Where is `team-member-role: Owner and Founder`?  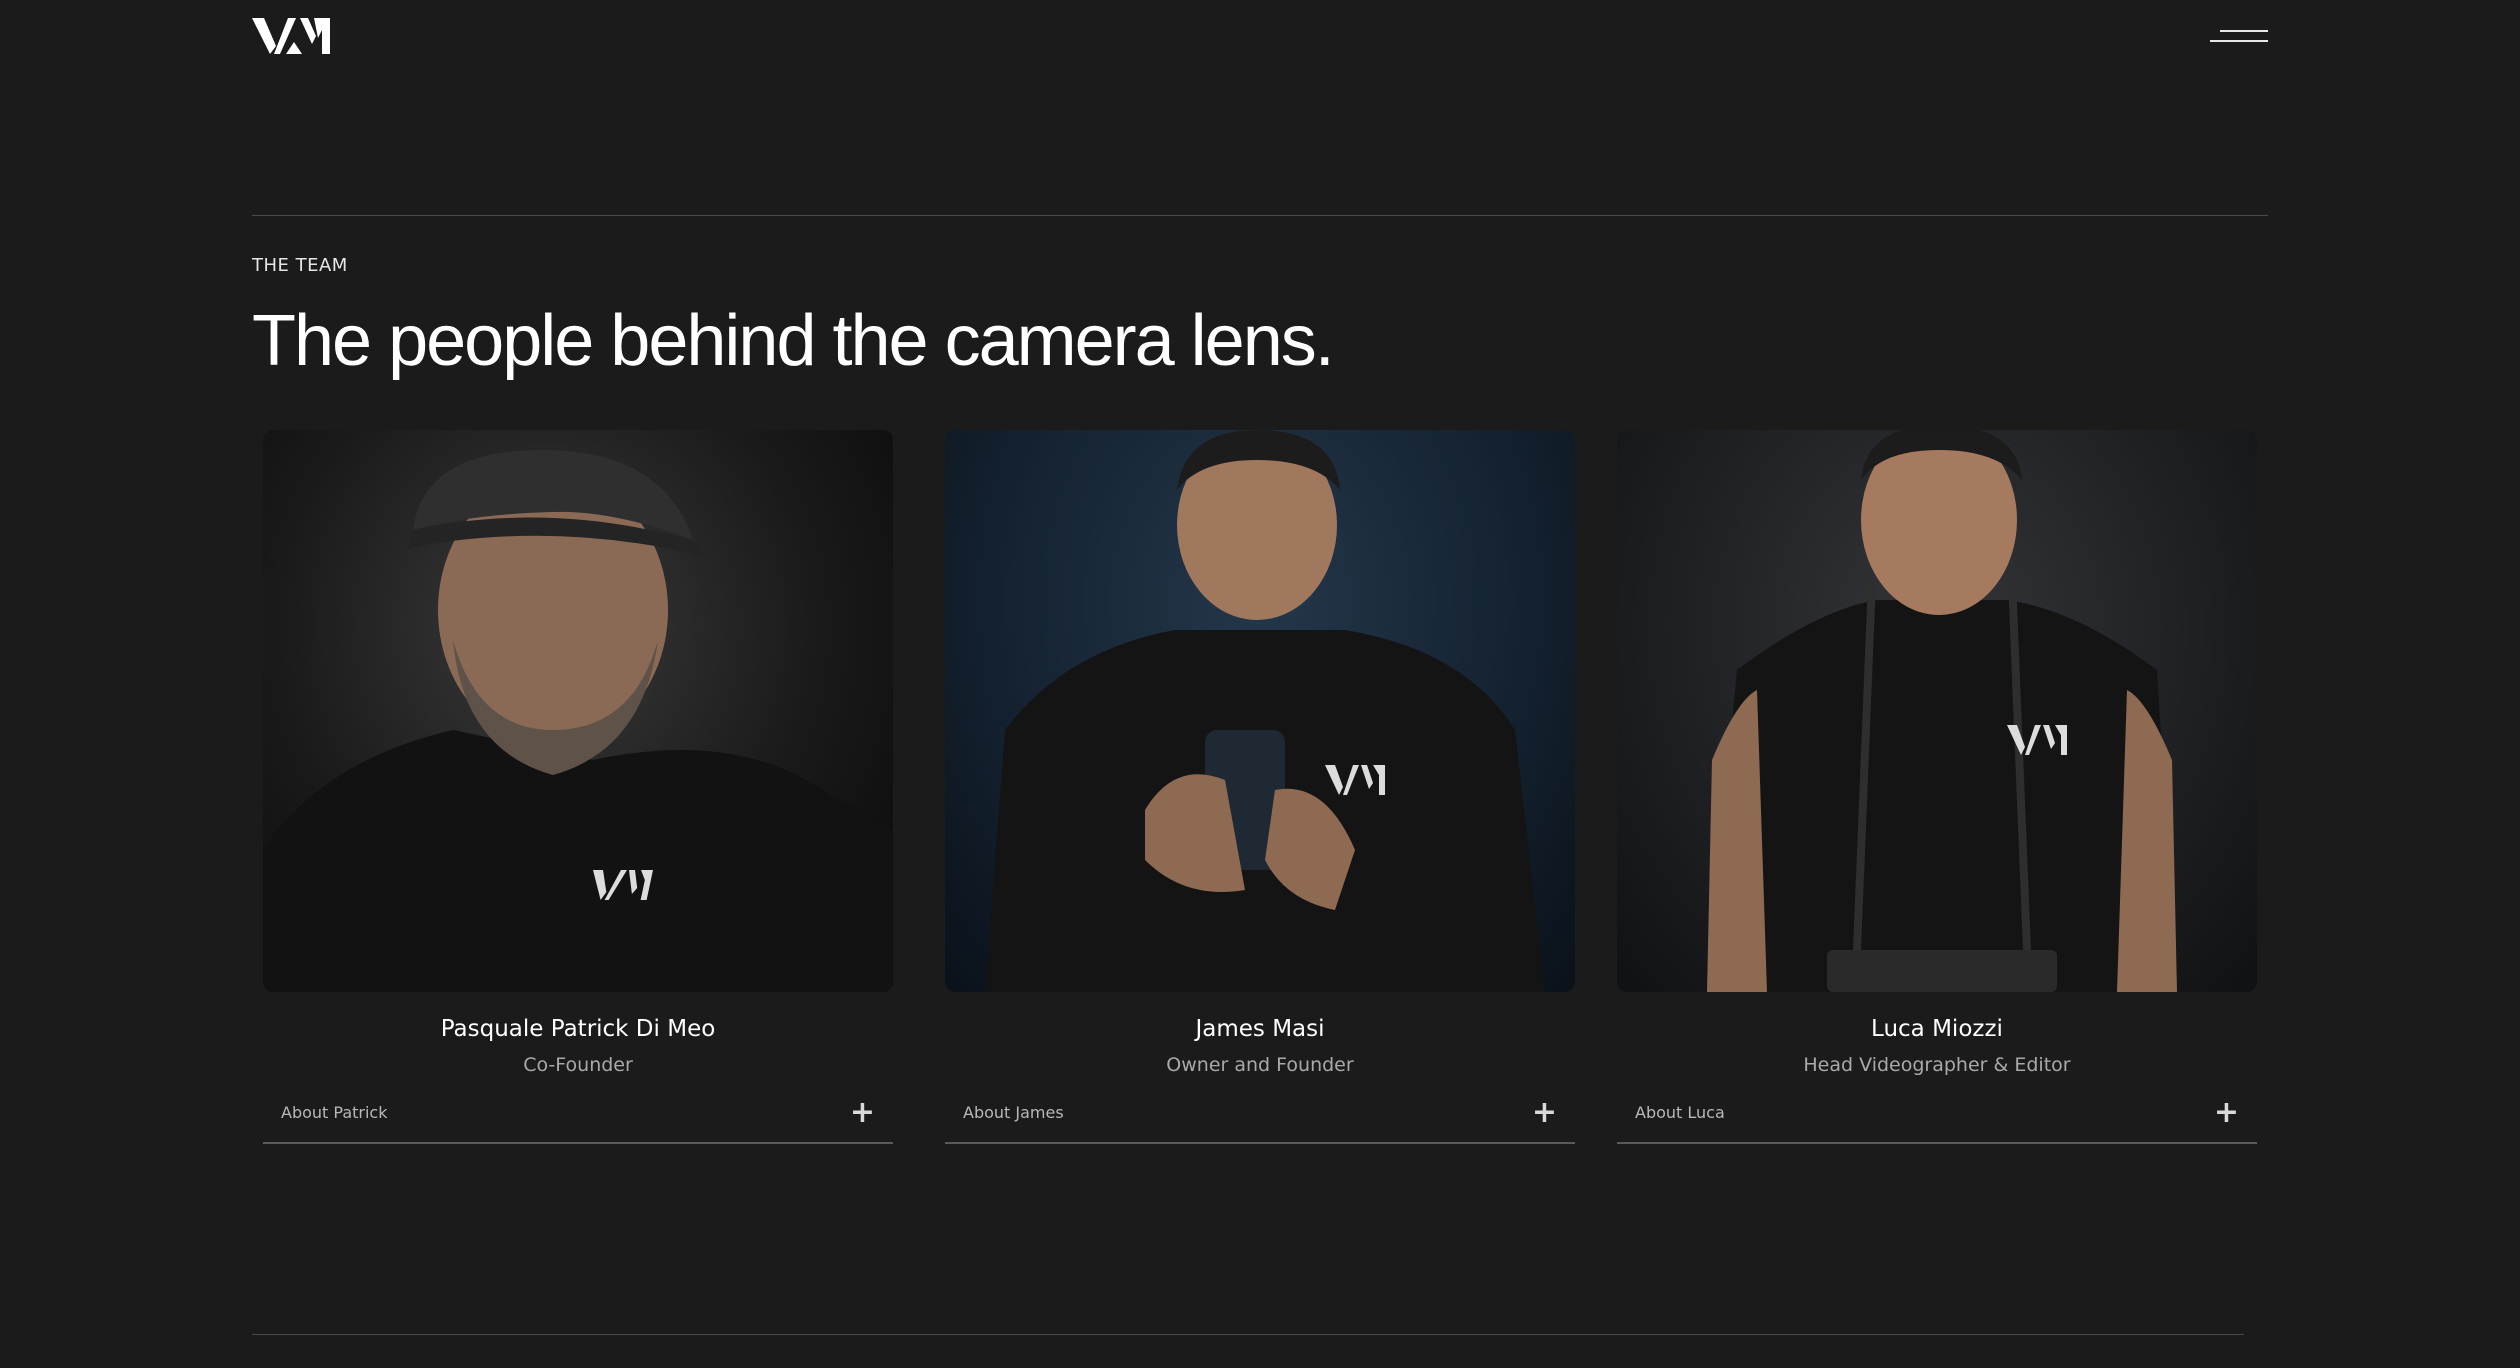 team-member-role: Owner and Founder is located at coordinates (1260, 1065).